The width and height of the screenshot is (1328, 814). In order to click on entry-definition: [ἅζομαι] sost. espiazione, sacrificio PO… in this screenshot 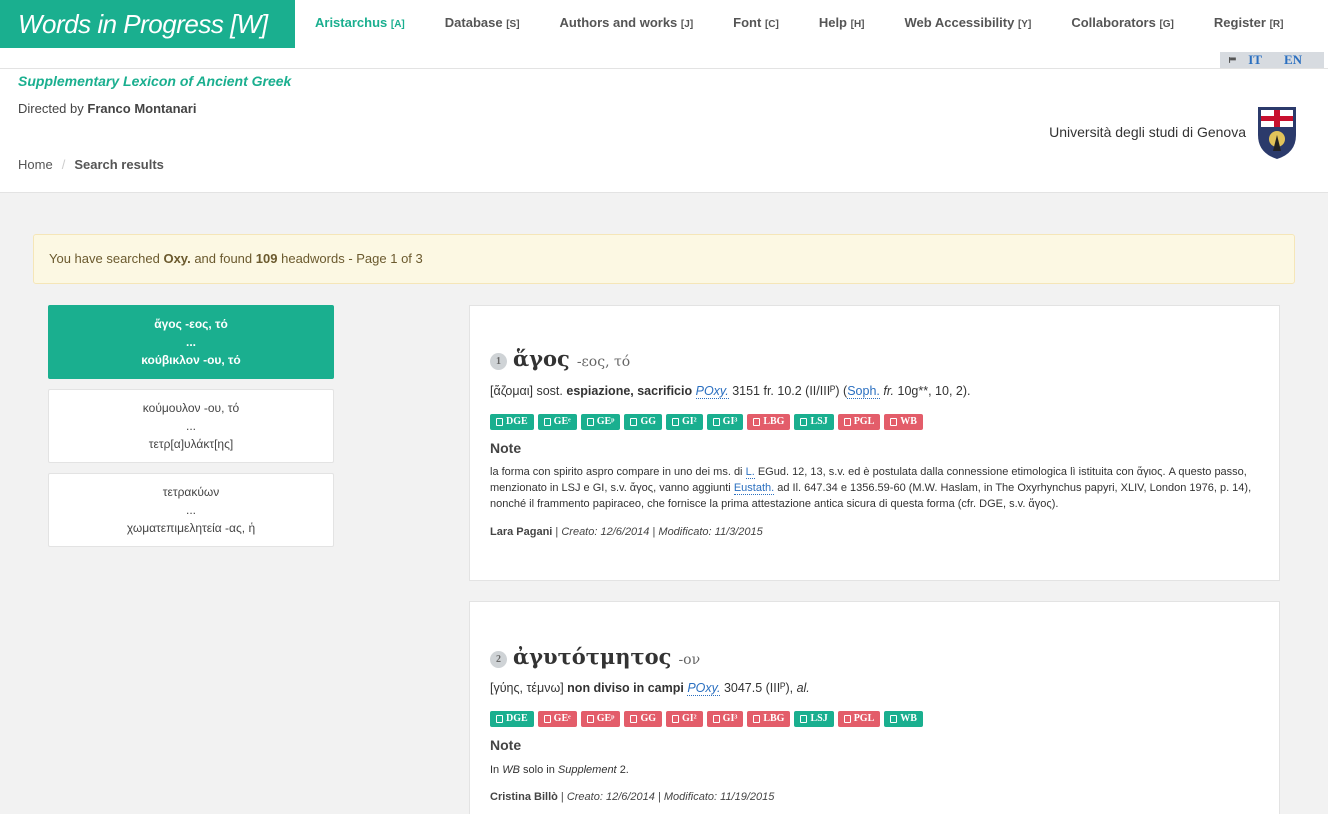, I will do `click(730, 391)`.